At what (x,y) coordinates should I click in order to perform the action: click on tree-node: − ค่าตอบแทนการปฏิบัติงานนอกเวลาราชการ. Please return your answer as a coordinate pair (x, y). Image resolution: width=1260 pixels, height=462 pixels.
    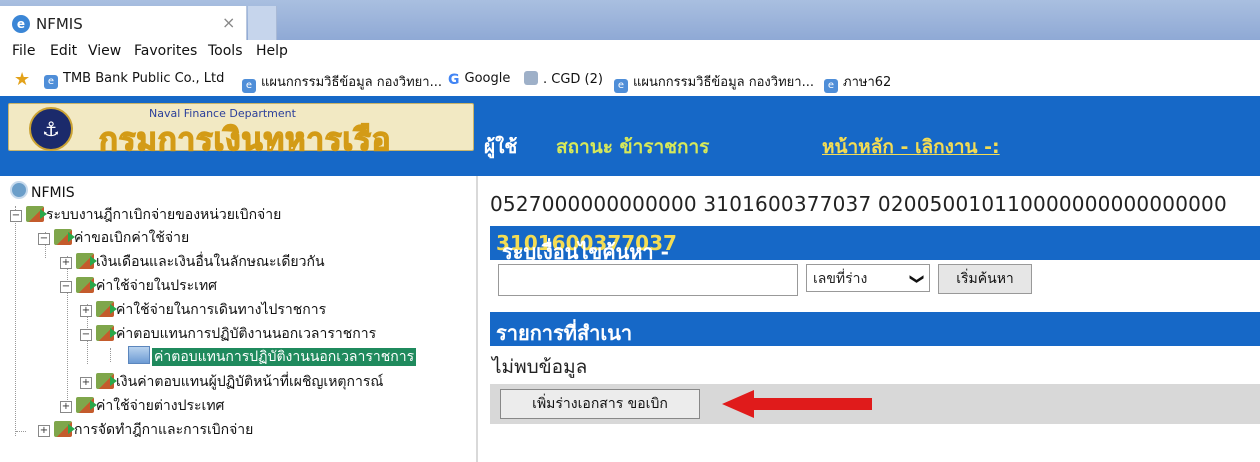
    Looking at the image, I should click on (228, 334).